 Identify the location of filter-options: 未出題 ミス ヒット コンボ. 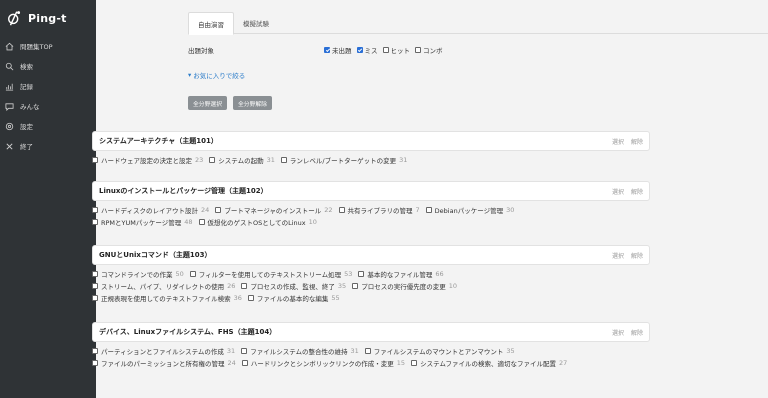
(383, 50).